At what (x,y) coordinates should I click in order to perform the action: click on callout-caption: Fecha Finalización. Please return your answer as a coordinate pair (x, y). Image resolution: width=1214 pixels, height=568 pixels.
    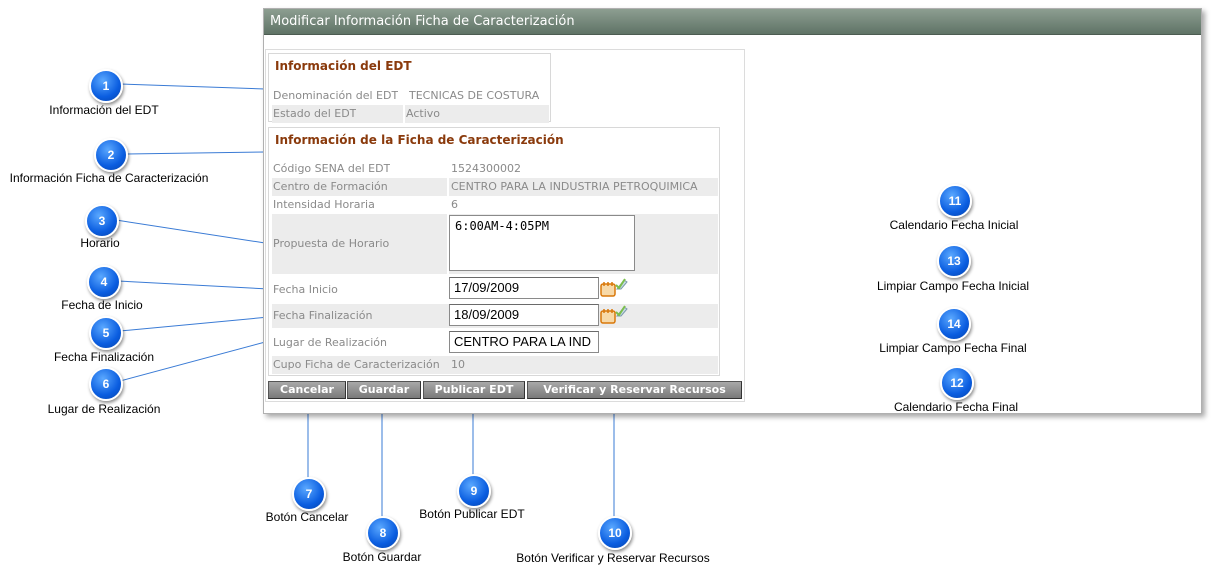
    Looking at the image, I should click on (104, 357).